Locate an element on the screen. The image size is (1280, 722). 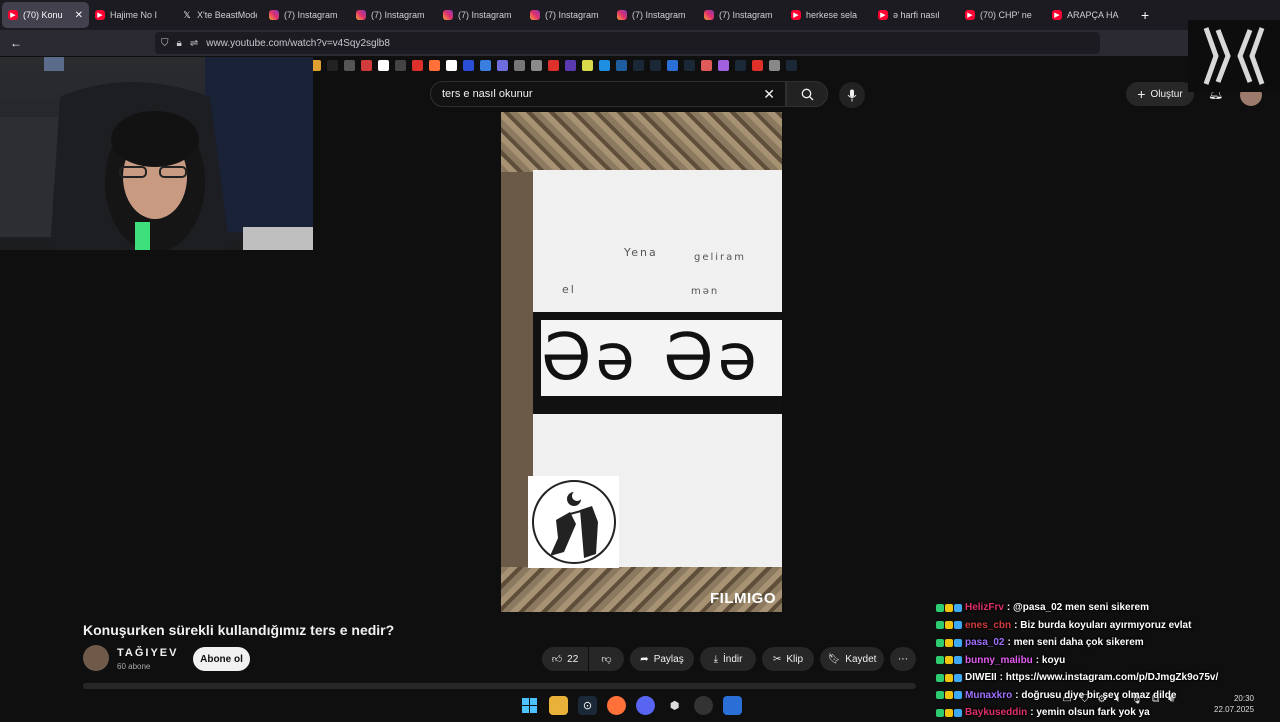
voice-search-button is located at coordinates (852, 95).